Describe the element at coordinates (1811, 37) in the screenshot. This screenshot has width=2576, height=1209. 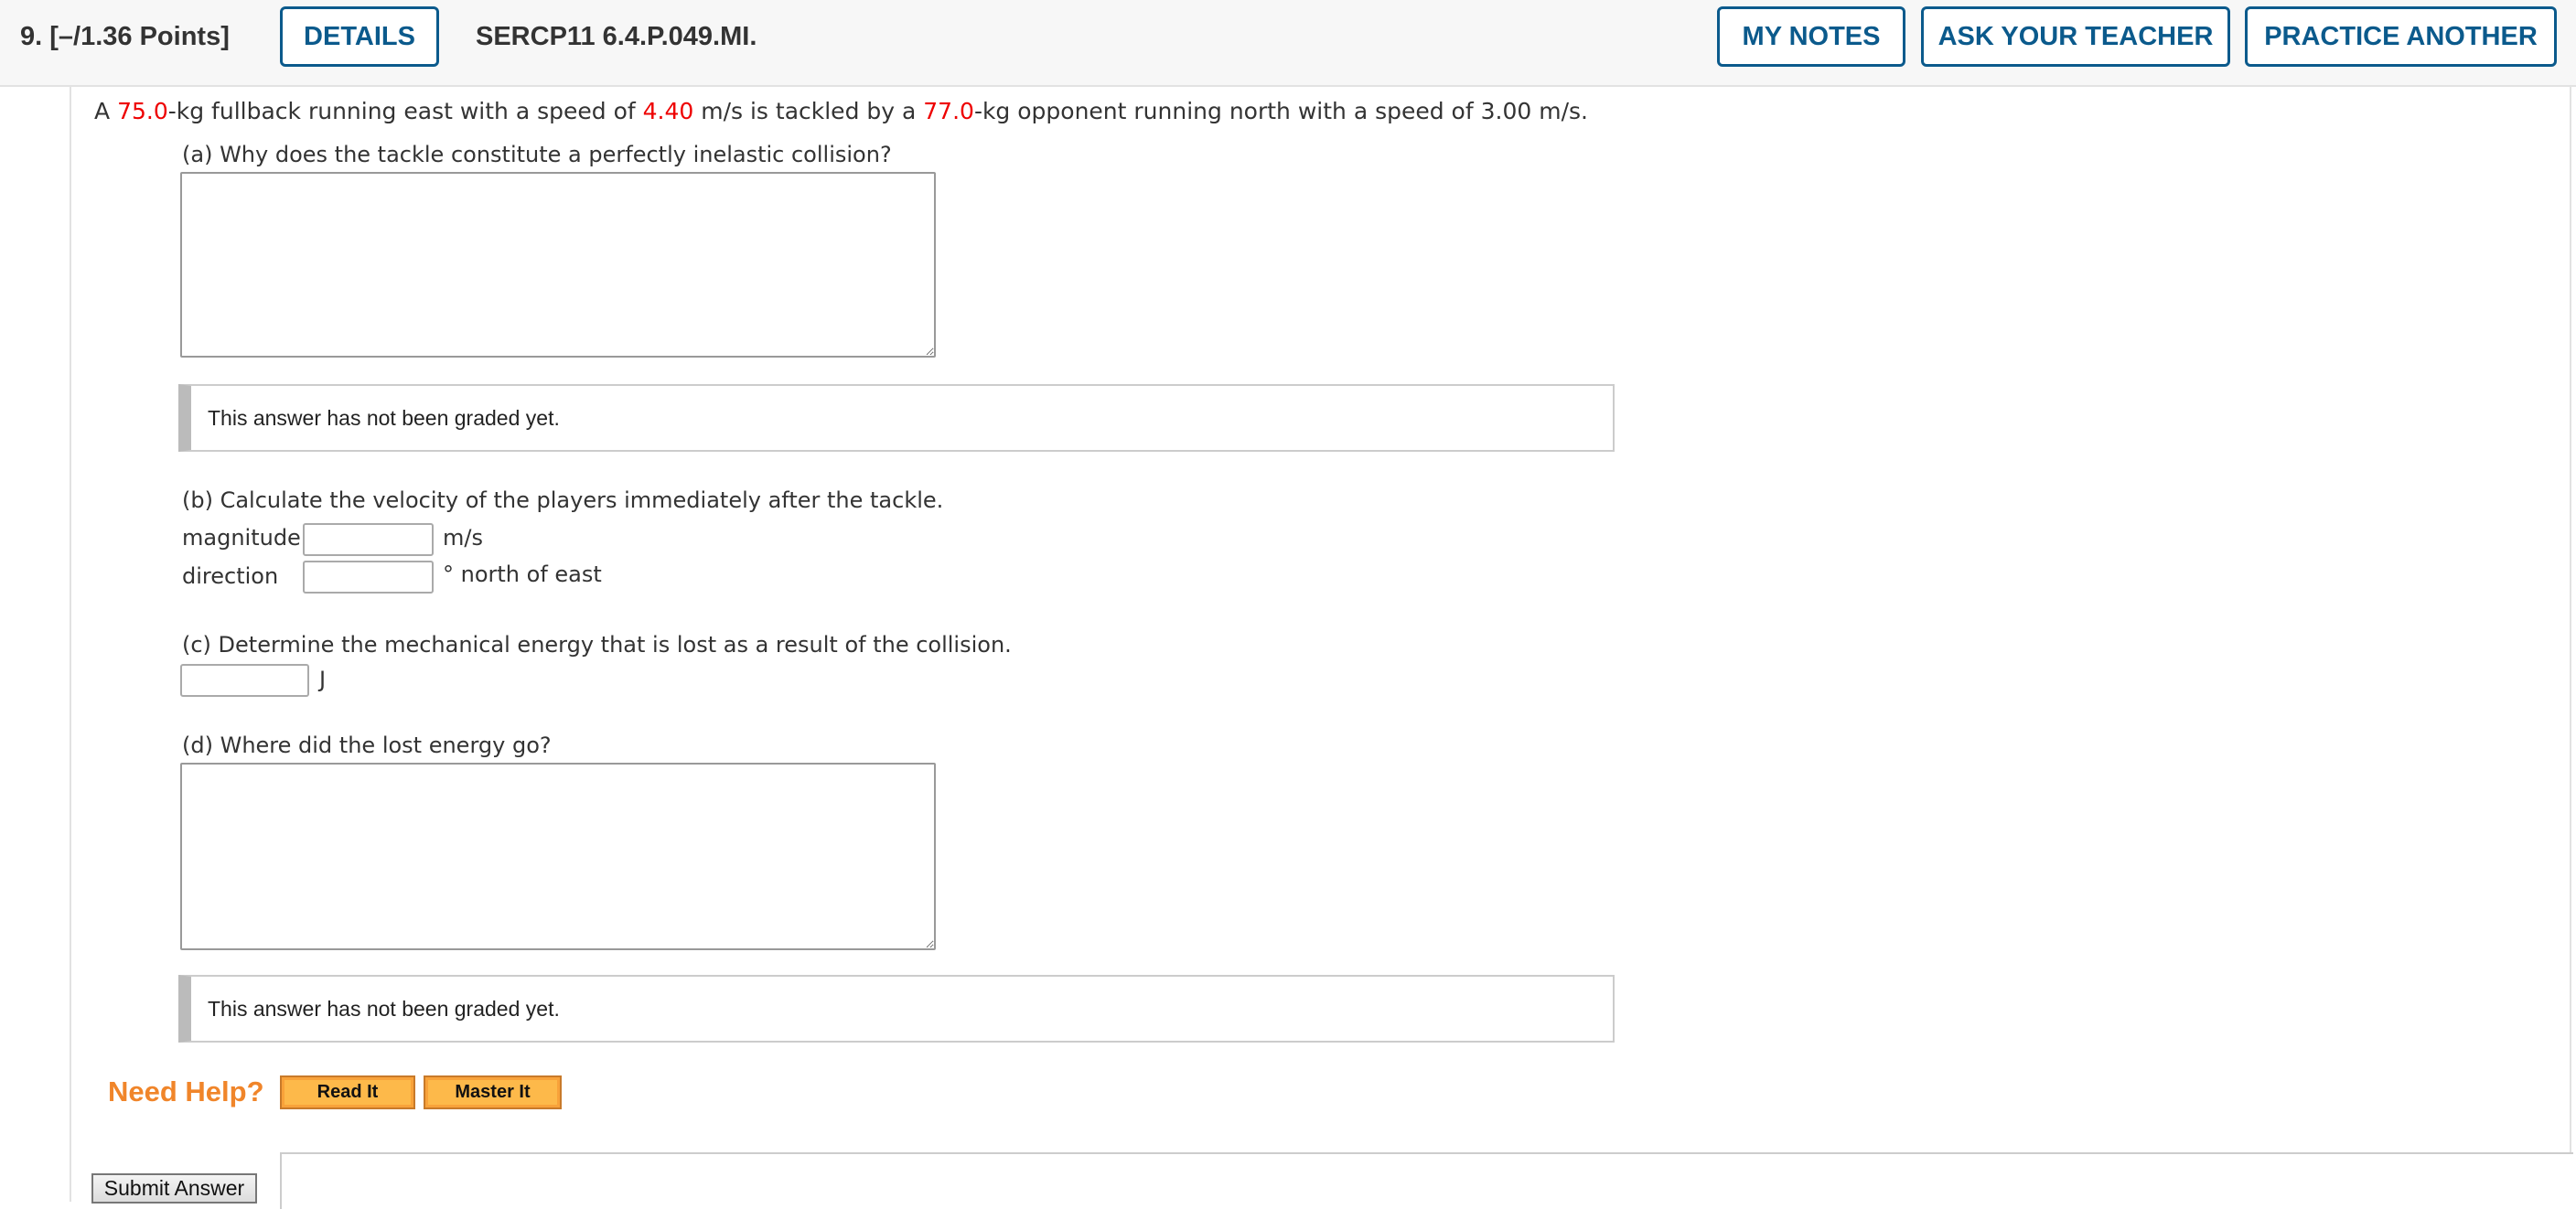
I see `my-notes-button: MY NOTES` at that location.